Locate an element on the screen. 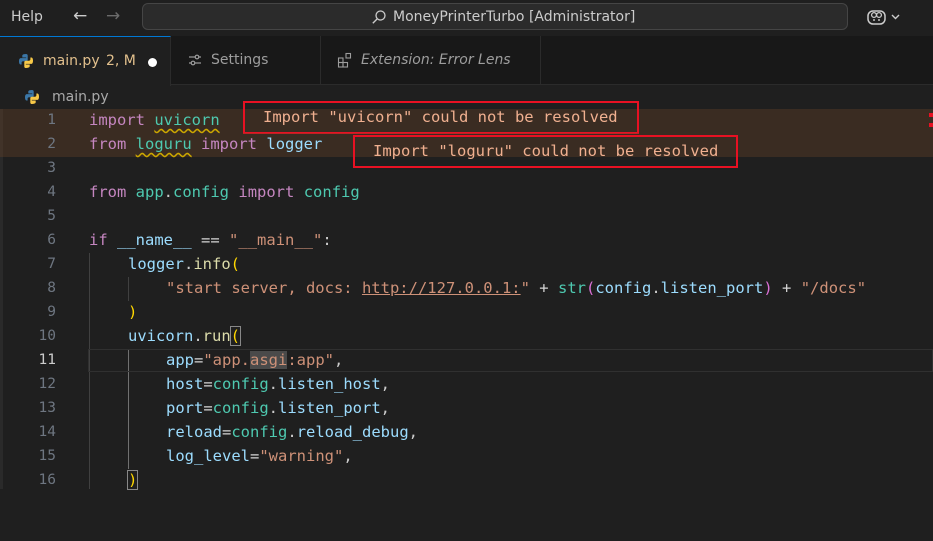  code-text: host=config.listen_host, is located at coordinates (278, 384).